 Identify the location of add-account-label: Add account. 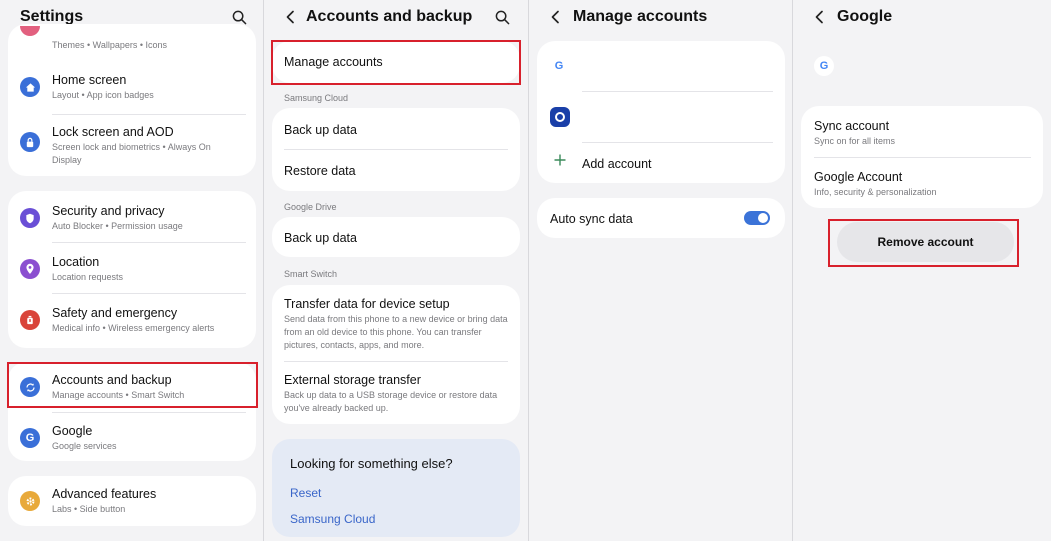
(617, 164).